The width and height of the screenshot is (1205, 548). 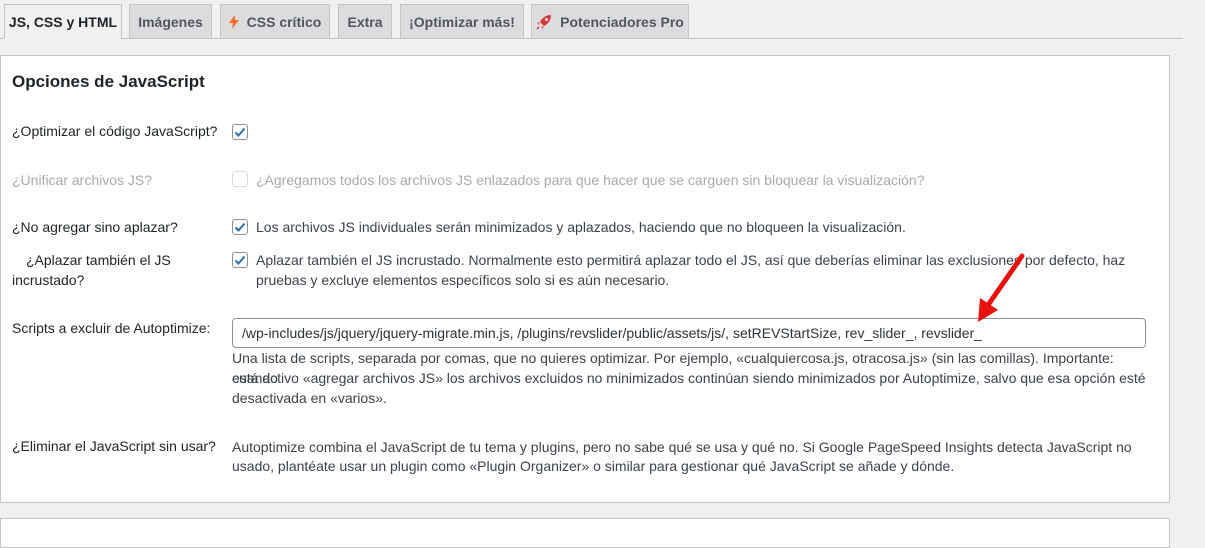 I want to click on annotation-arrow-icon, so click(x=1001, y=287).